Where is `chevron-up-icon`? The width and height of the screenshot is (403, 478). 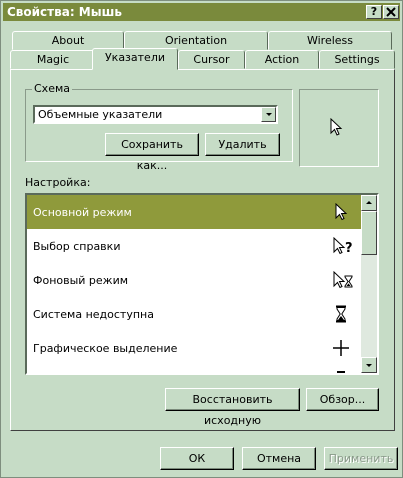 chevron-up-icon is located at coordinates (369, 202).